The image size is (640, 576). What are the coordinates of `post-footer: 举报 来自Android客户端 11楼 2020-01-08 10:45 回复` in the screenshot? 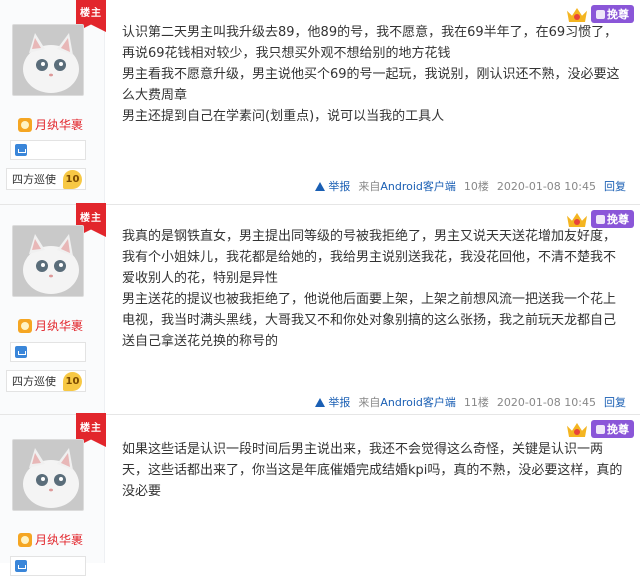 It's located at (470, 402).